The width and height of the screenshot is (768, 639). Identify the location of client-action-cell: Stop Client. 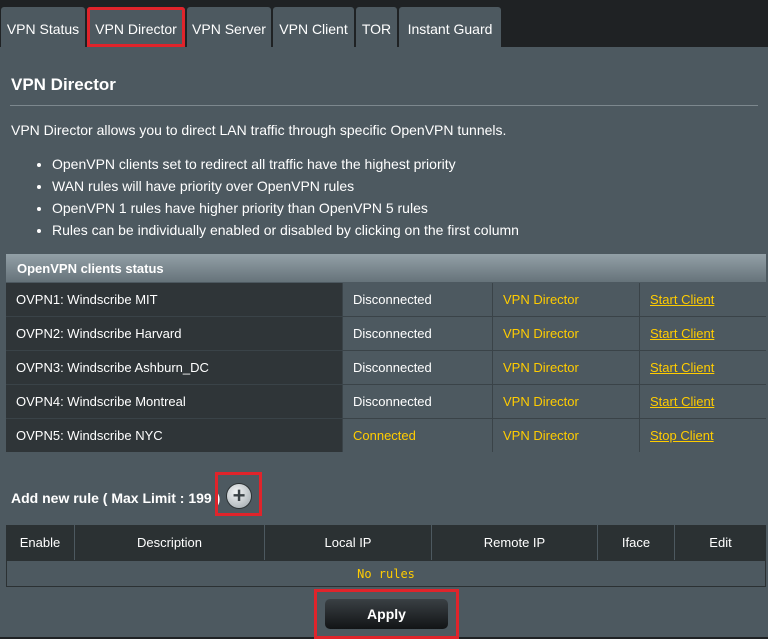
(702, 435).